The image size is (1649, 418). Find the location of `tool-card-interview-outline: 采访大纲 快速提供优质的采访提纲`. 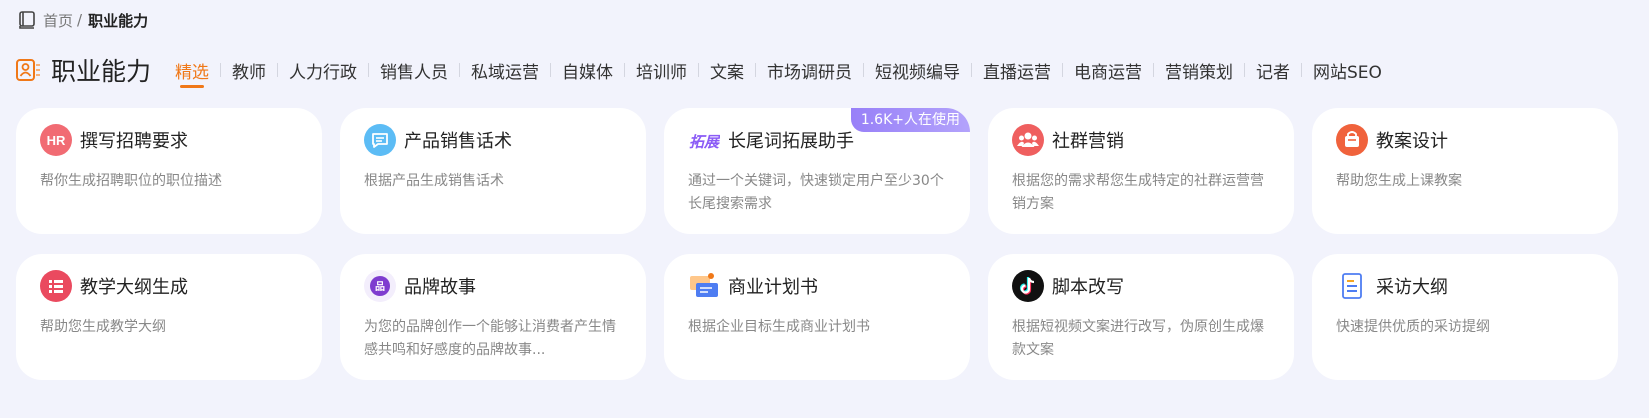

tool-card-interview-outline: 采访大纲 快速提供优质的采访提纲 is located at coordinates (1465, 317).